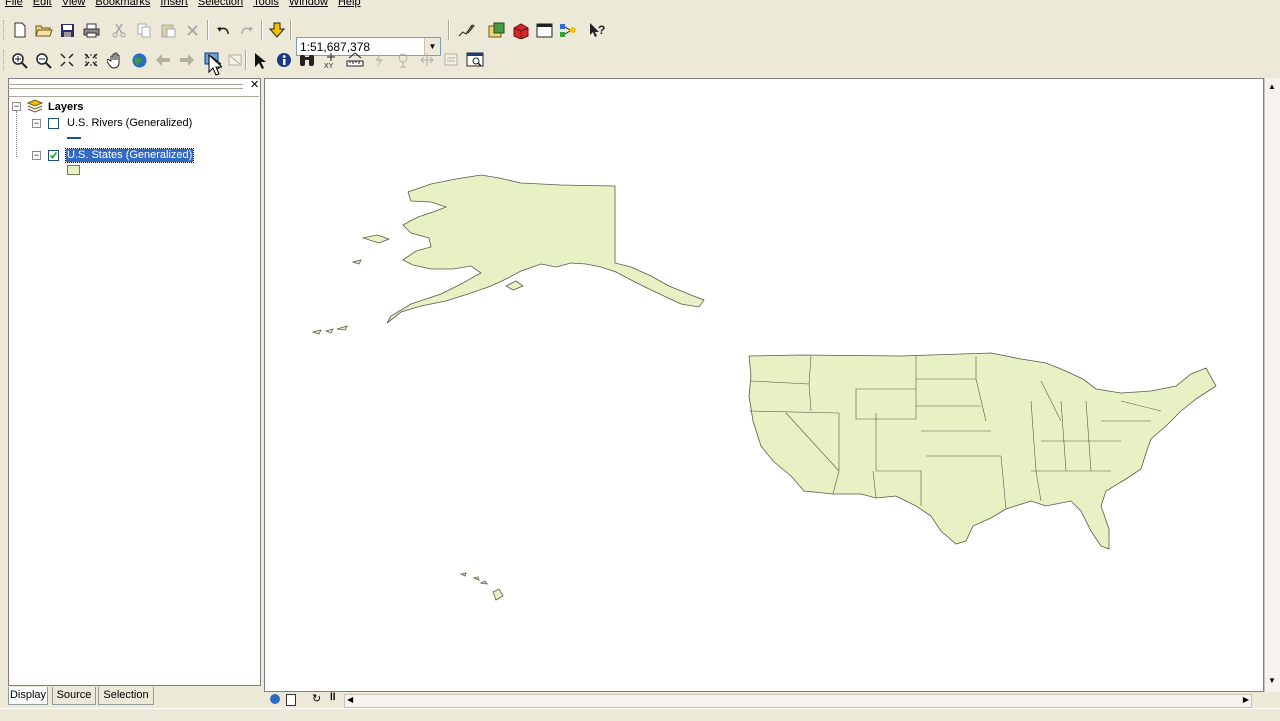 This screenshot has height=721, width=1280. I want to click on map-vertical-scrollbar: ▲ ▼, so click(1272, 385).